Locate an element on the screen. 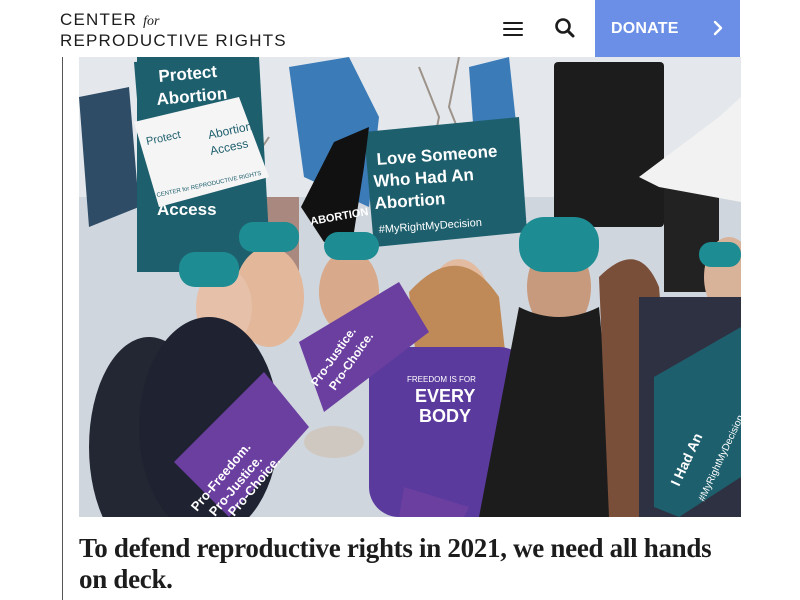  chevron-right-icon is located at coordinates (718, 28).